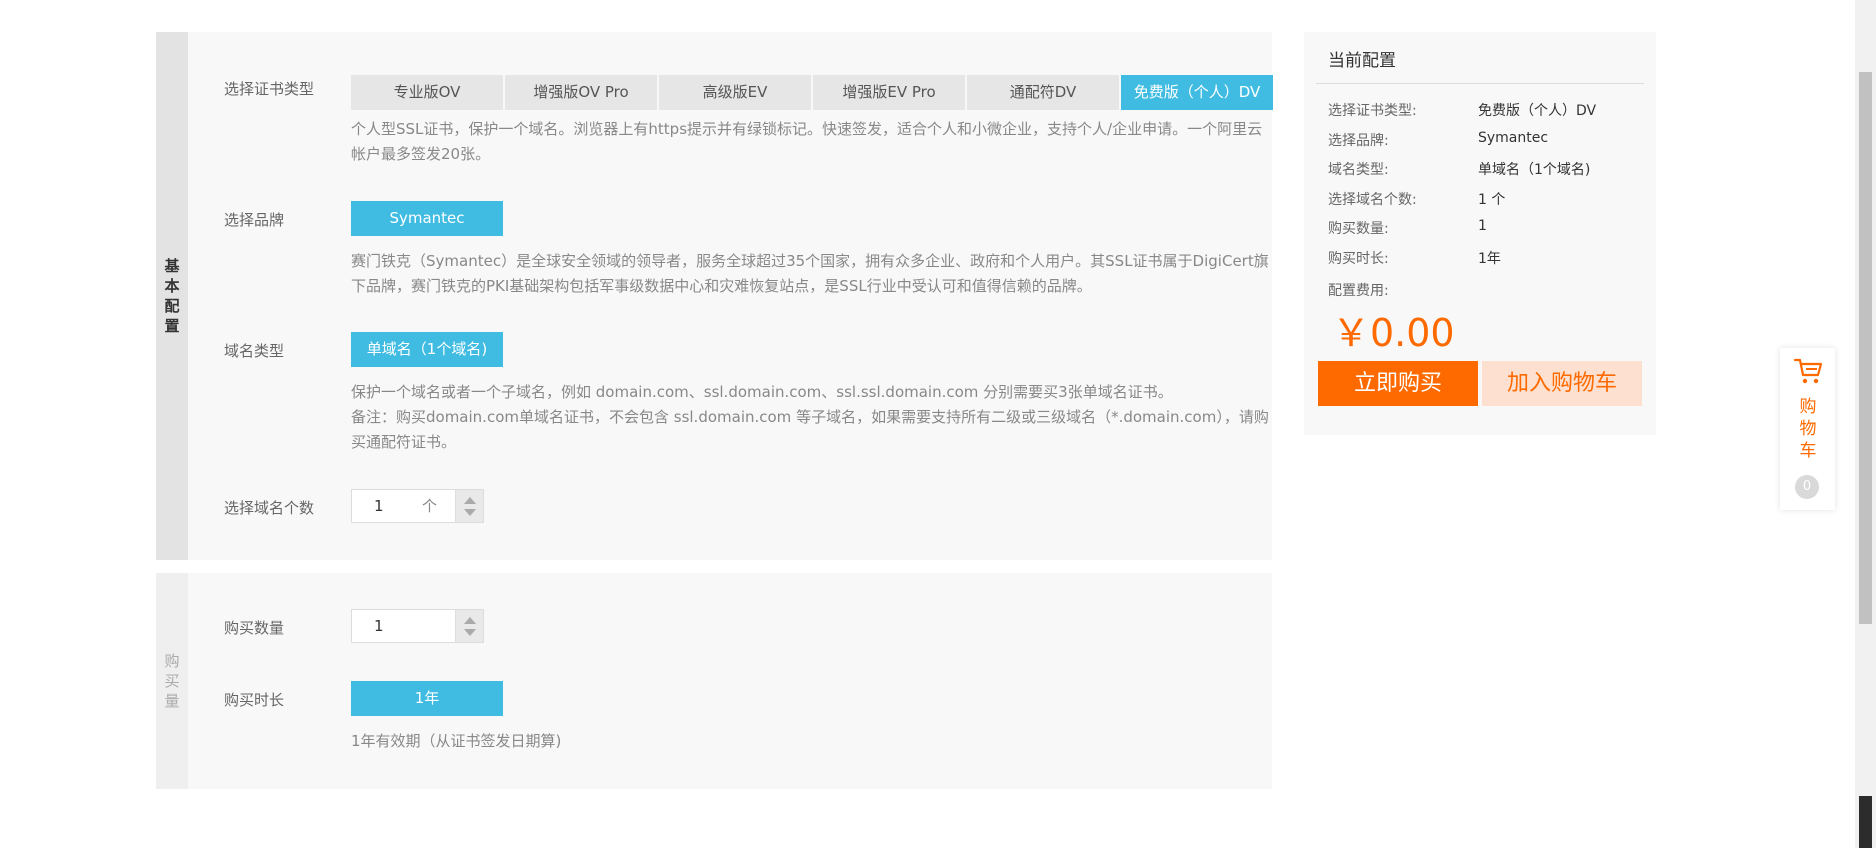  Describe the element at coordinates (1489, 259) in the screenshot. I see `summary-value-duration: 1年` at that location.